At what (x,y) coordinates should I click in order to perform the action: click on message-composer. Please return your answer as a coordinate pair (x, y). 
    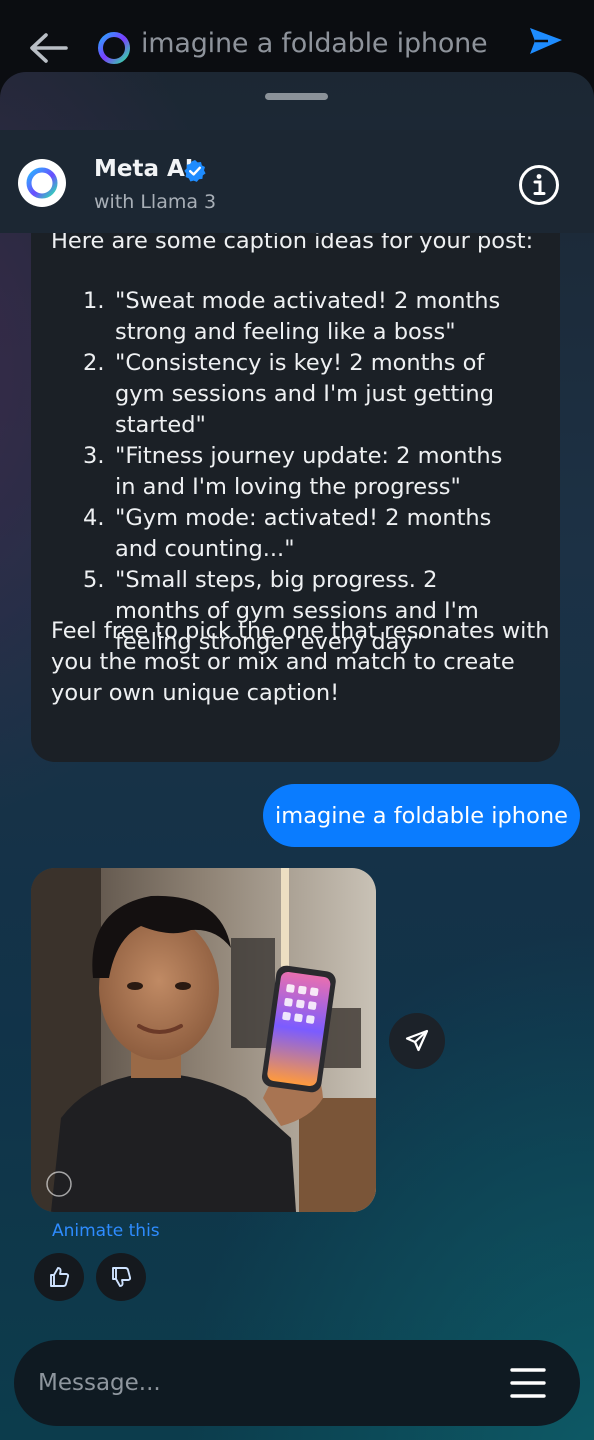
    Looking at the image, I should click on (297, 1383).